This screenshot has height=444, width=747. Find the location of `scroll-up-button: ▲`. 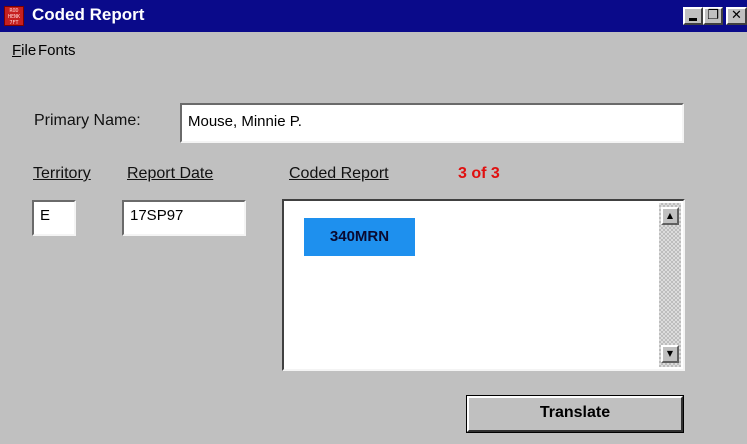

scroll-up-button: ▲ is located at coordinates (670, 216).